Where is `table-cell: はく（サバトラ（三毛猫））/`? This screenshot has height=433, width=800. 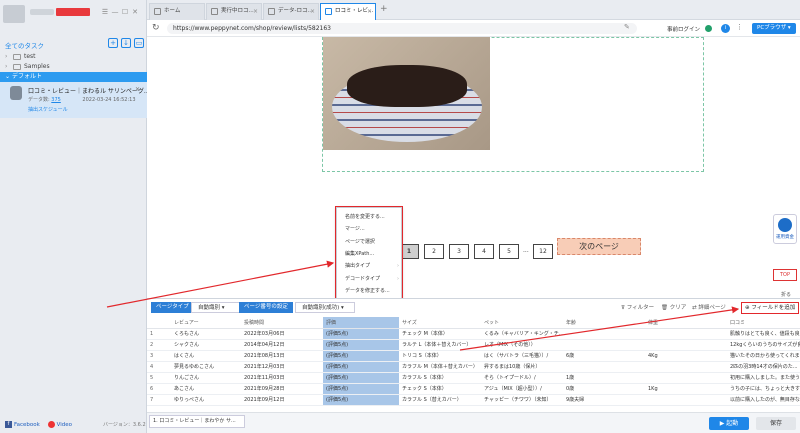 table-cell: はく（サバトラ（三毛猫））/ is located at coordinates (522, 356).